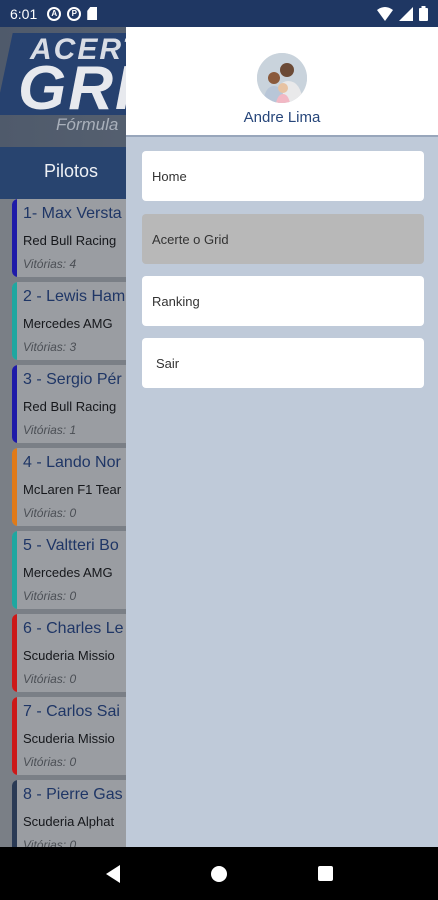 The width and height of the screenshot is (438, 900). Describe the element at coordinates (325, 873) in the screenshot. I see `recent-apps-icon` at that location.